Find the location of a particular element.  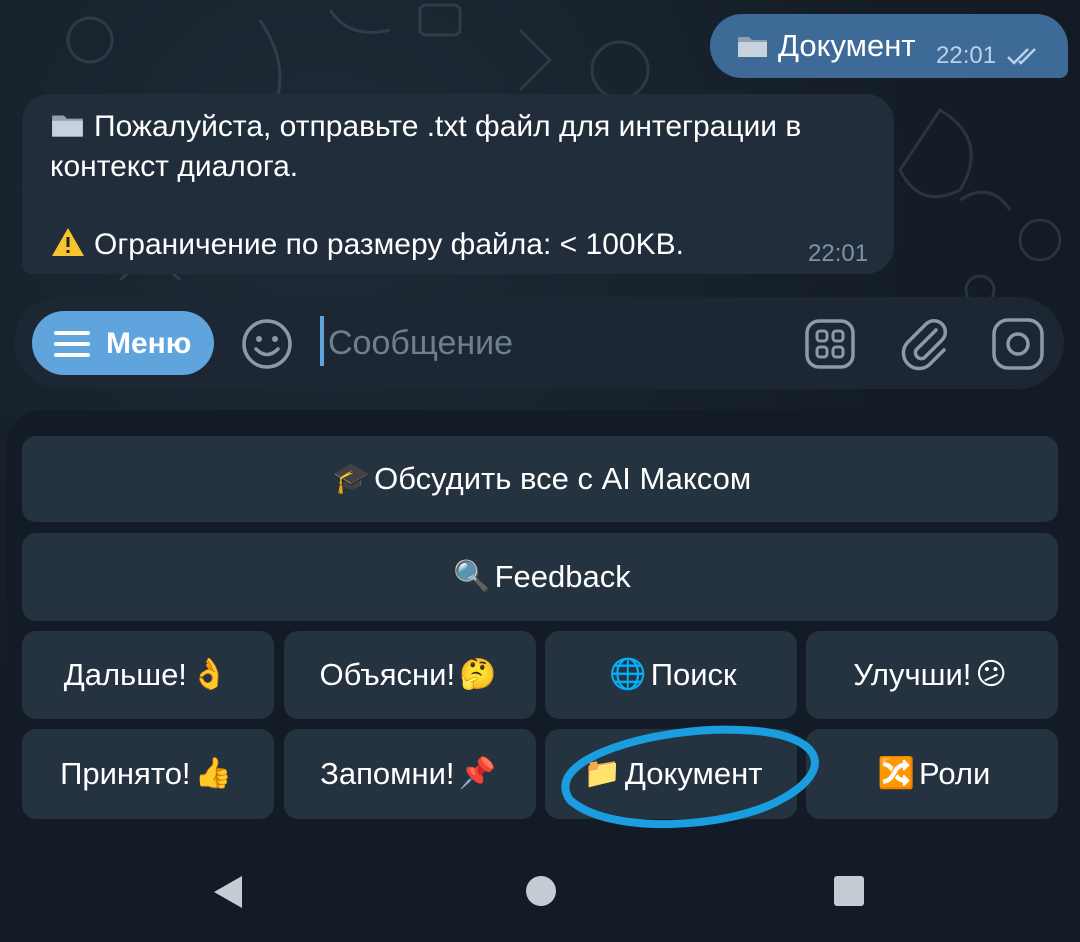

incoming-message-line-2: контекст диалога. is located at coordinates (174, 166).